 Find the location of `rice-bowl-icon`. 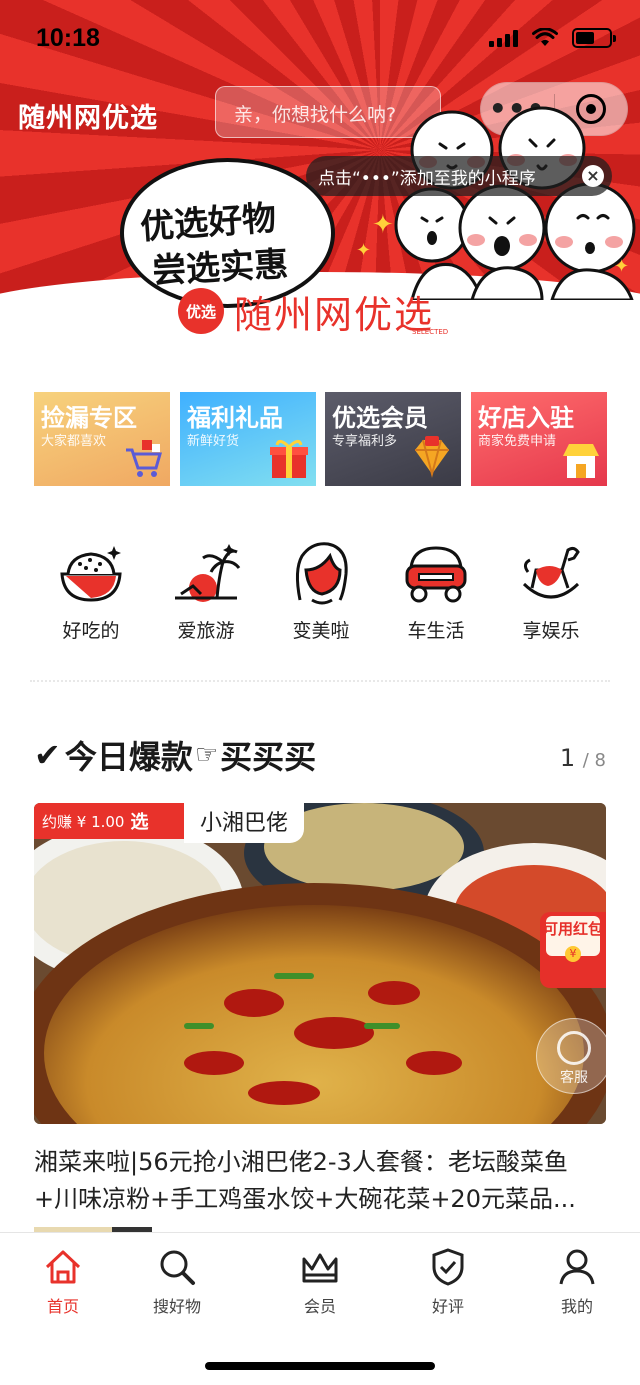

rice-bowl-icon is located at coordinates (91, 574).